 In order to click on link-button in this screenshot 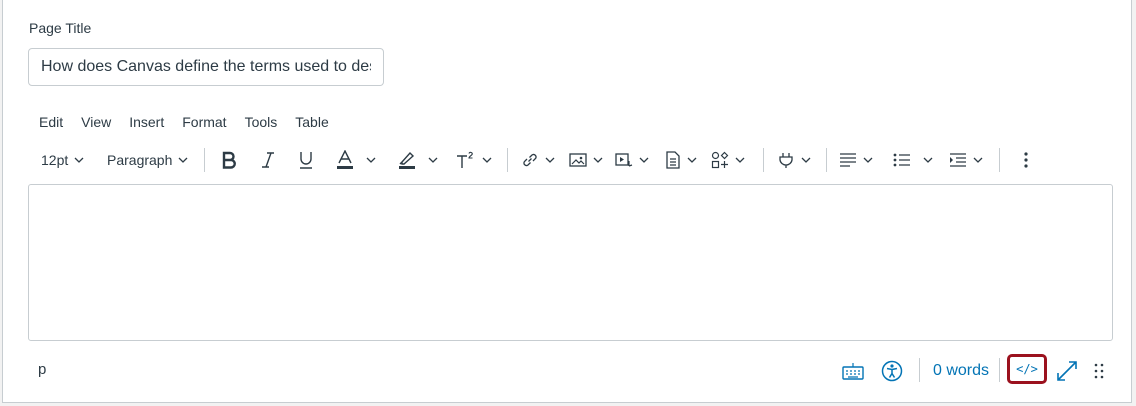, I will do `click(538, 160)`.